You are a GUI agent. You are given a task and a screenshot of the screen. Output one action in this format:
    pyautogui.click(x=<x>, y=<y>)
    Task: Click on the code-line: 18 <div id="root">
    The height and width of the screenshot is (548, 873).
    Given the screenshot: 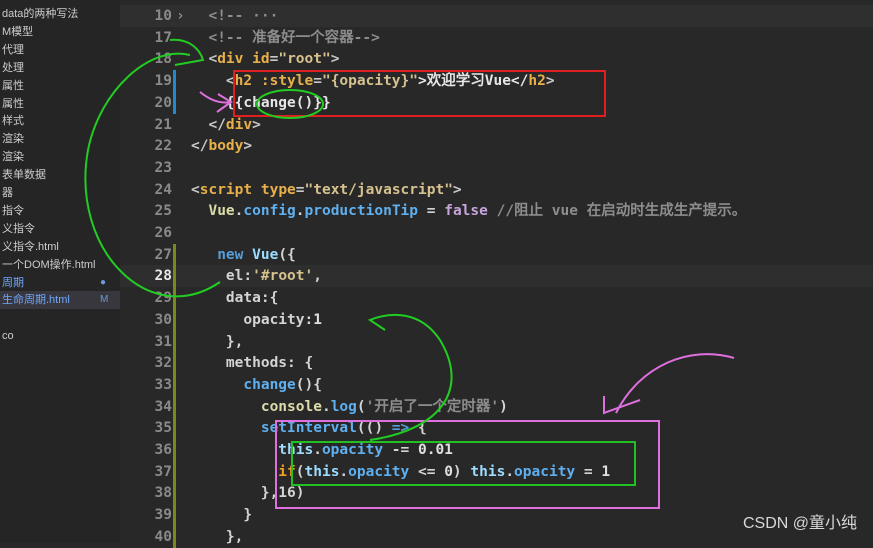 What is the action you would take?
    pyautogui.click(x=496, y=59)
    